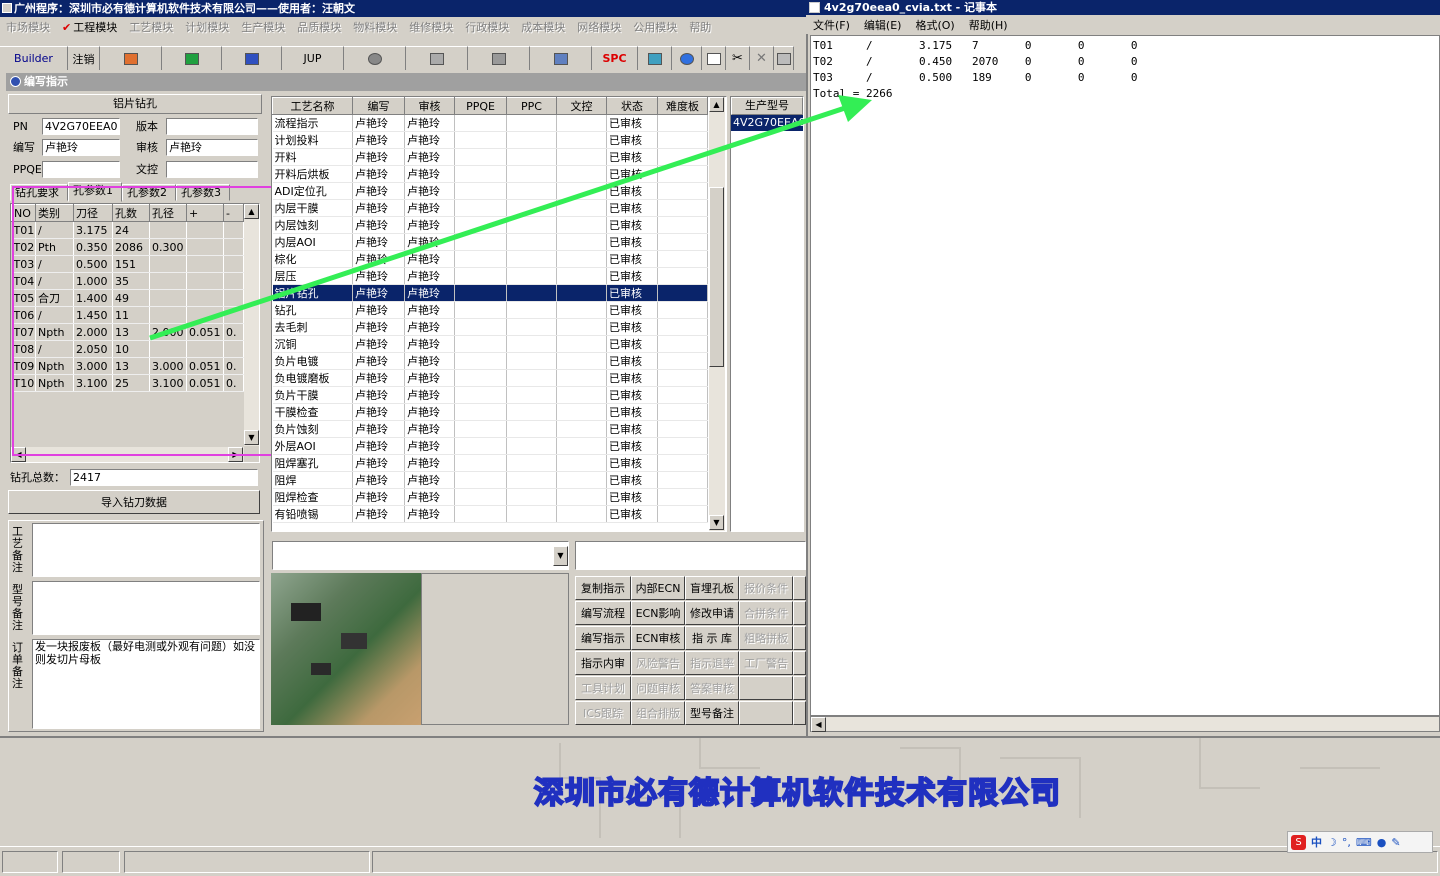  Describe the element at coordinates (603, 688) in the screenshot. I see `action-button: 工具计划` at that location.